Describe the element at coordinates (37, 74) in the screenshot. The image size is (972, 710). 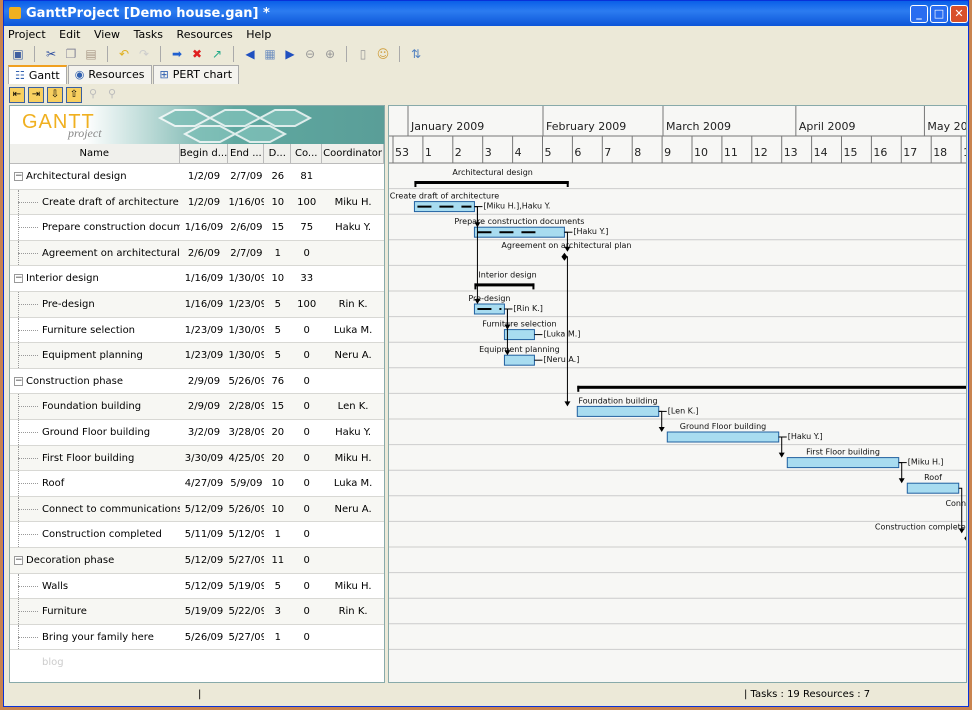
I see `tab-gantt: ☷ Gantt` at that location.